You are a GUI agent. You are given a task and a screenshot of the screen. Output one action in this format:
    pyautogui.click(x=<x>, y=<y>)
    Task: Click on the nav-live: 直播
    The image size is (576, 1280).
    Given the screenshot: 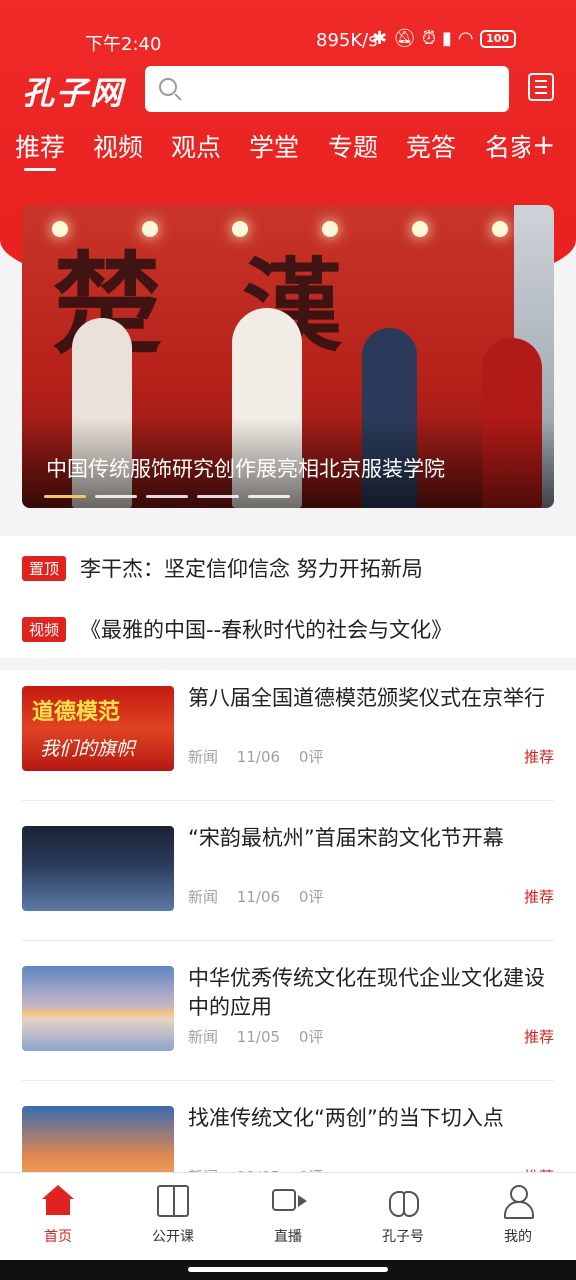 What is the action you would take?
    pyautogui.click(x=288, y=1217)
    